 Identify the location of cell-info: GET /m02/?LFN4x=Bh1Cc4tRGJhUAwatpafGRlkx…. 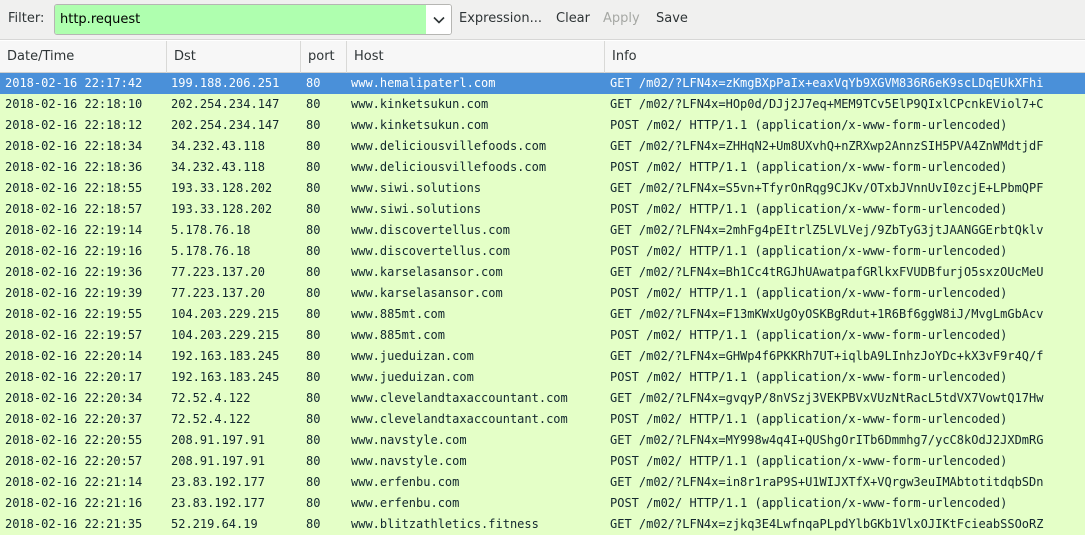
(827, 272).